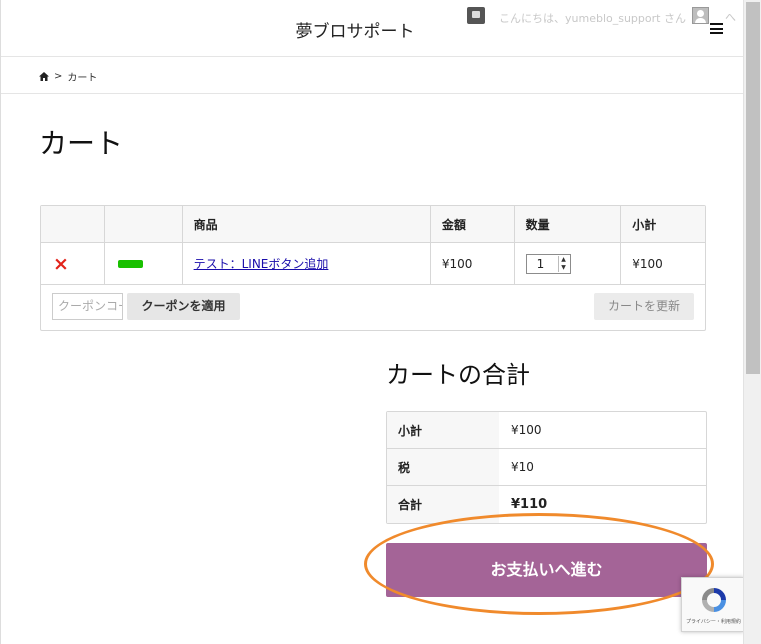 The width and height of the screenshot is (761, 644). I want to click on subtotal-cell: ¥100, so click(647, 263).